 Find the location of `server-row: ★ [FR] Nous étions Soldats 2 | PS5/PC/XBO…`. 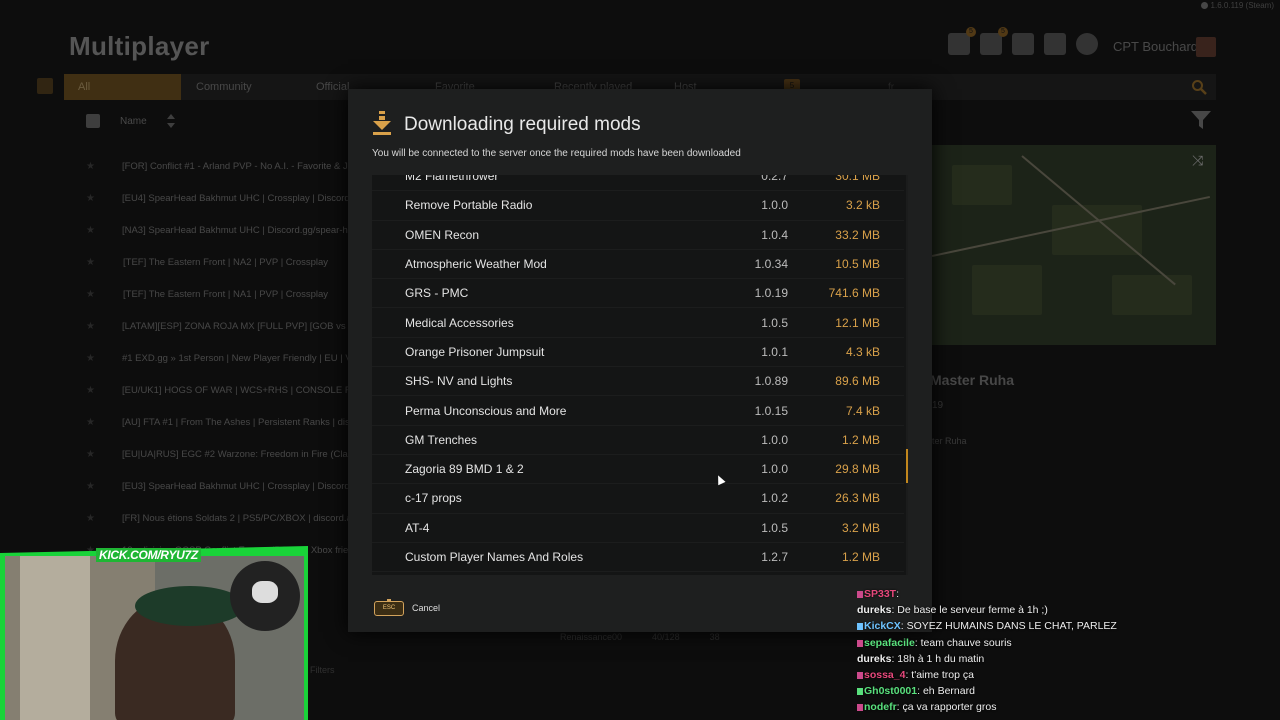

server-row: ★ [FR] Nous étions Soldats 2 | PS5/PC/XBO… is located at coordinates (217, 518).